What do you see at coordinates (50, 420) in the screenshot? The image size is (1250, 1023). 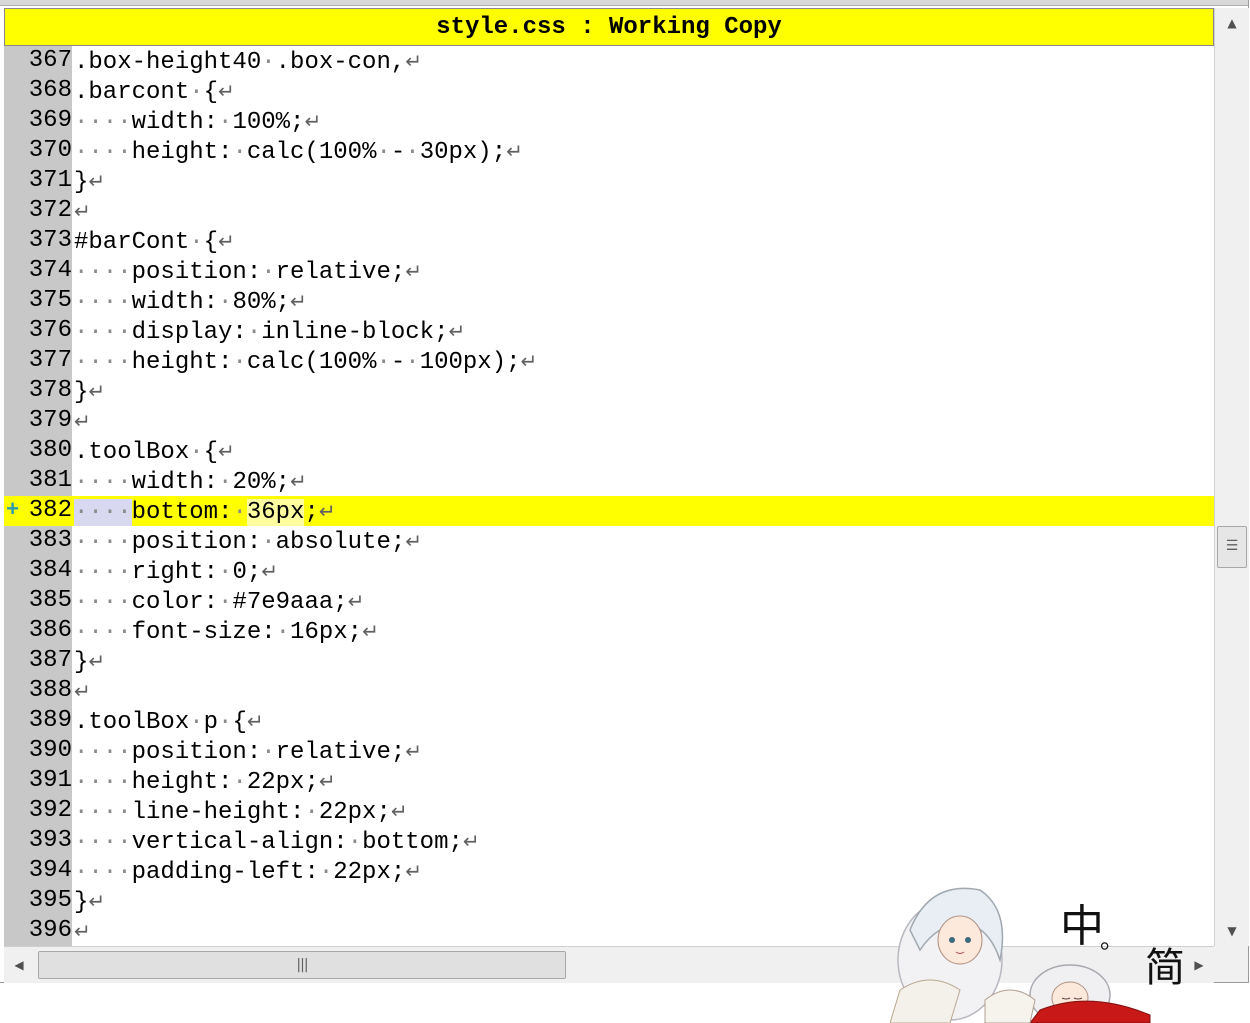 I see `line-number: 379` at bounding box center [50, 420].